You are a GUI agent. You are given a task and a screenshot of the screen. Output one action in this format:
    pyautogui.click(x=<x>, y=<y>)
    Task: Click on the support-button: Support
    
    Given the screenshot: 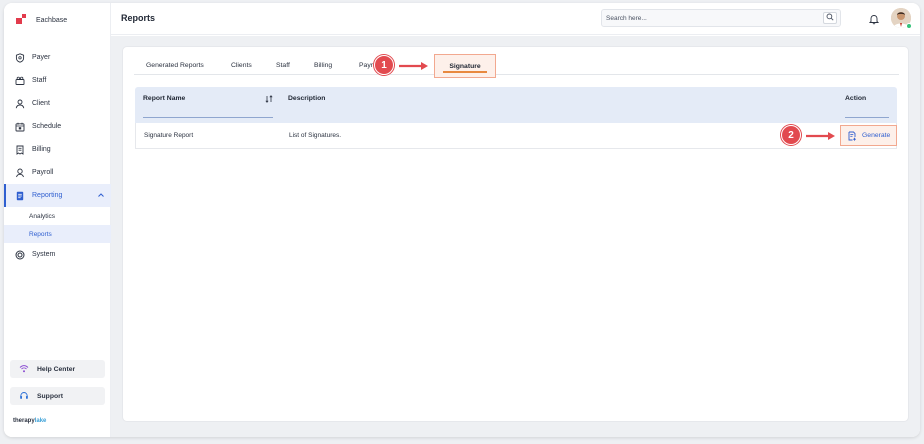 What is the action you would take?
    pyautogui.click(x=57, y=396)
    